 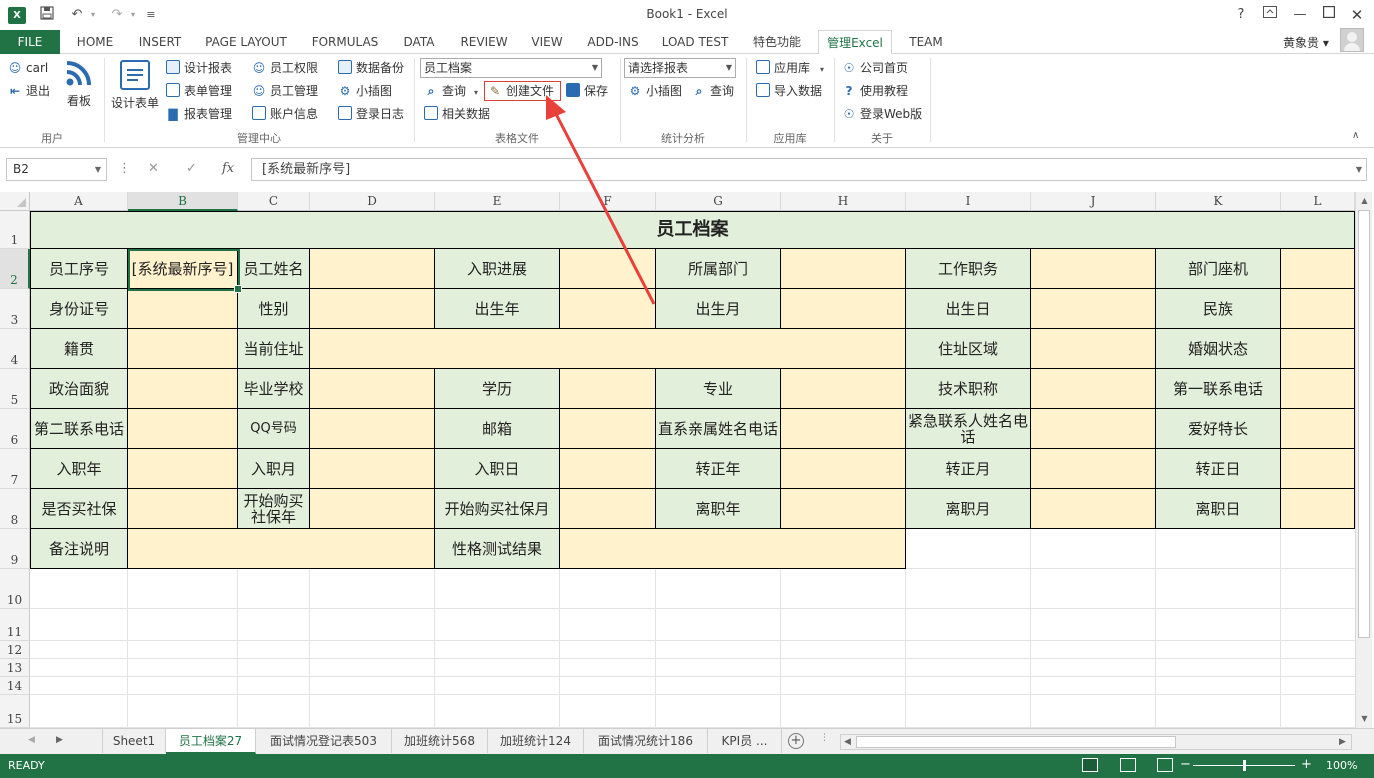 What do you see at coordinates (875, 91) in the screenshot?
I see `tutorial-button: ? 使用教程` at bounding box center [875, 91].